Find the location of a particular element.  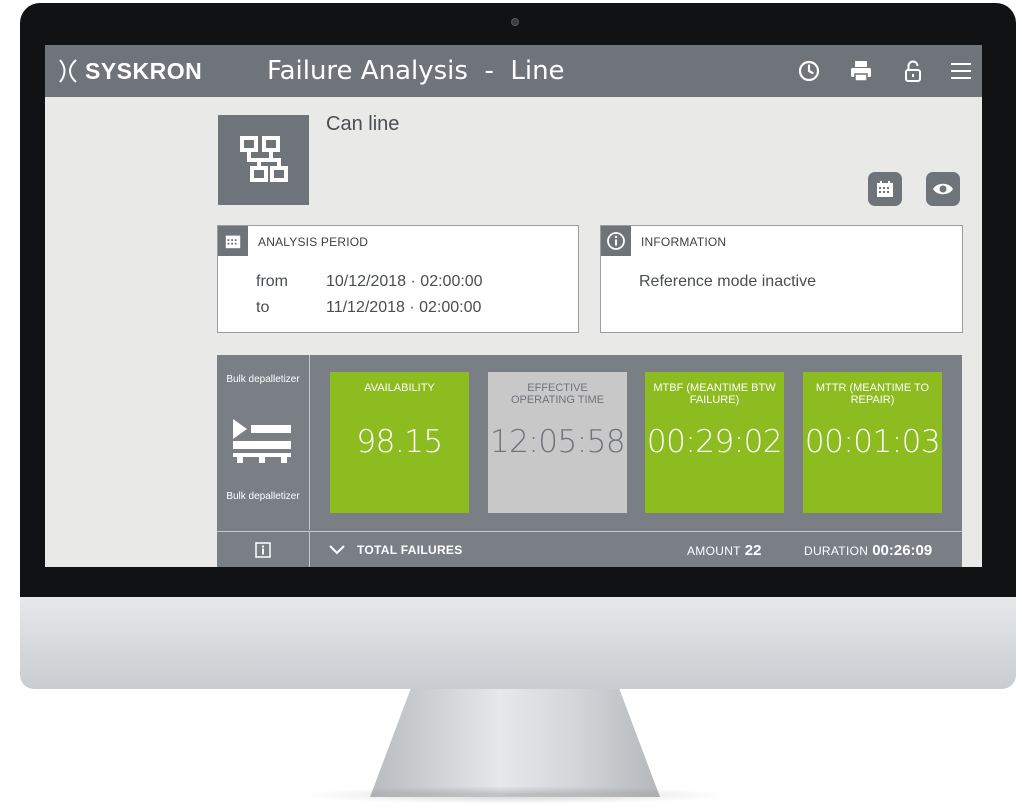

period-from-row: from 10/12/2018 · 02:00:00 is located at coordinates (369, 282).